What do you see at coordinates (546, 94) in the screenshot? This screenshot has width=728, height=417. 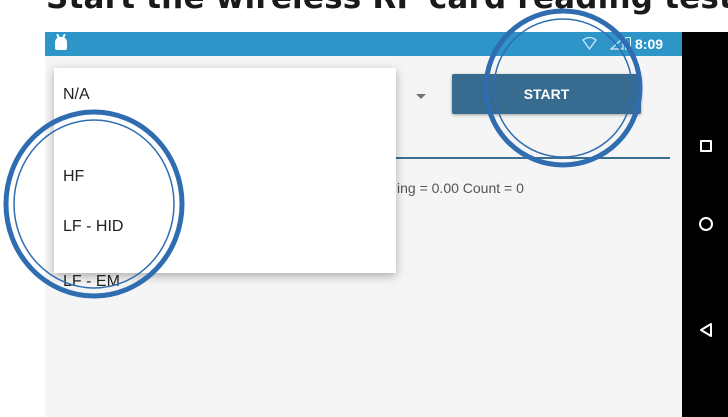 I see `start-button: START` at bounding box center [546, 94].